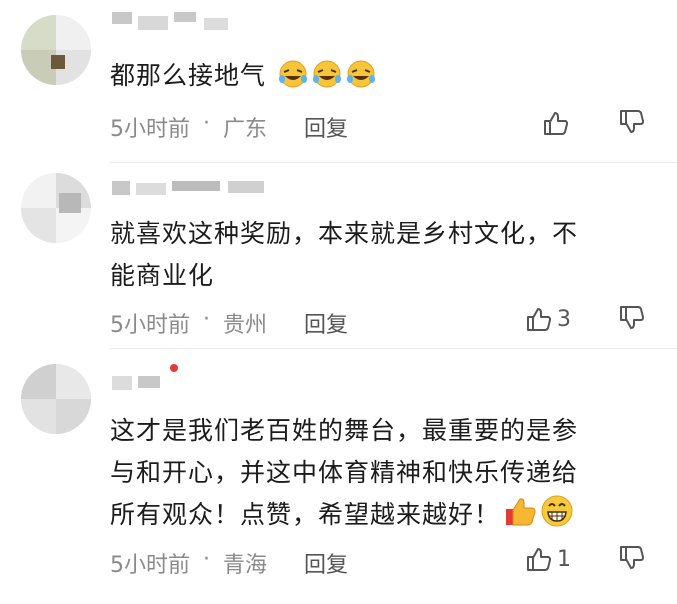  Describe the element at coordinates (245, 565) in the screenshot. I see `location: 青海` at that location.